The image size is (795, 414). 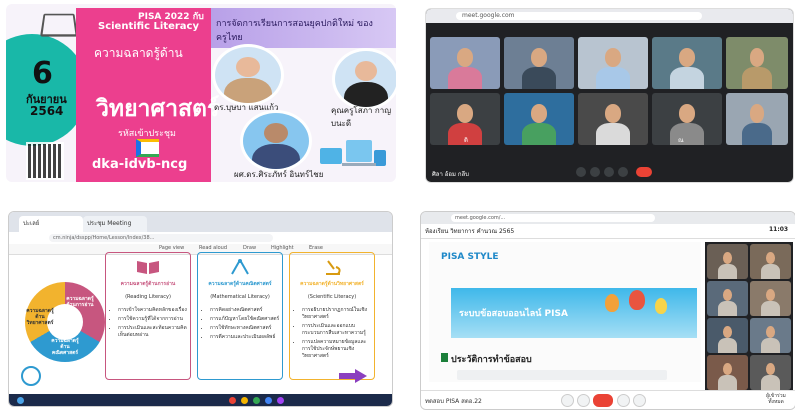 What do you see at coordinates (240, 297) in the screenshot?
I see `card-subtitle: (Mathematical Literacy)` at bounding box center [240, 297].